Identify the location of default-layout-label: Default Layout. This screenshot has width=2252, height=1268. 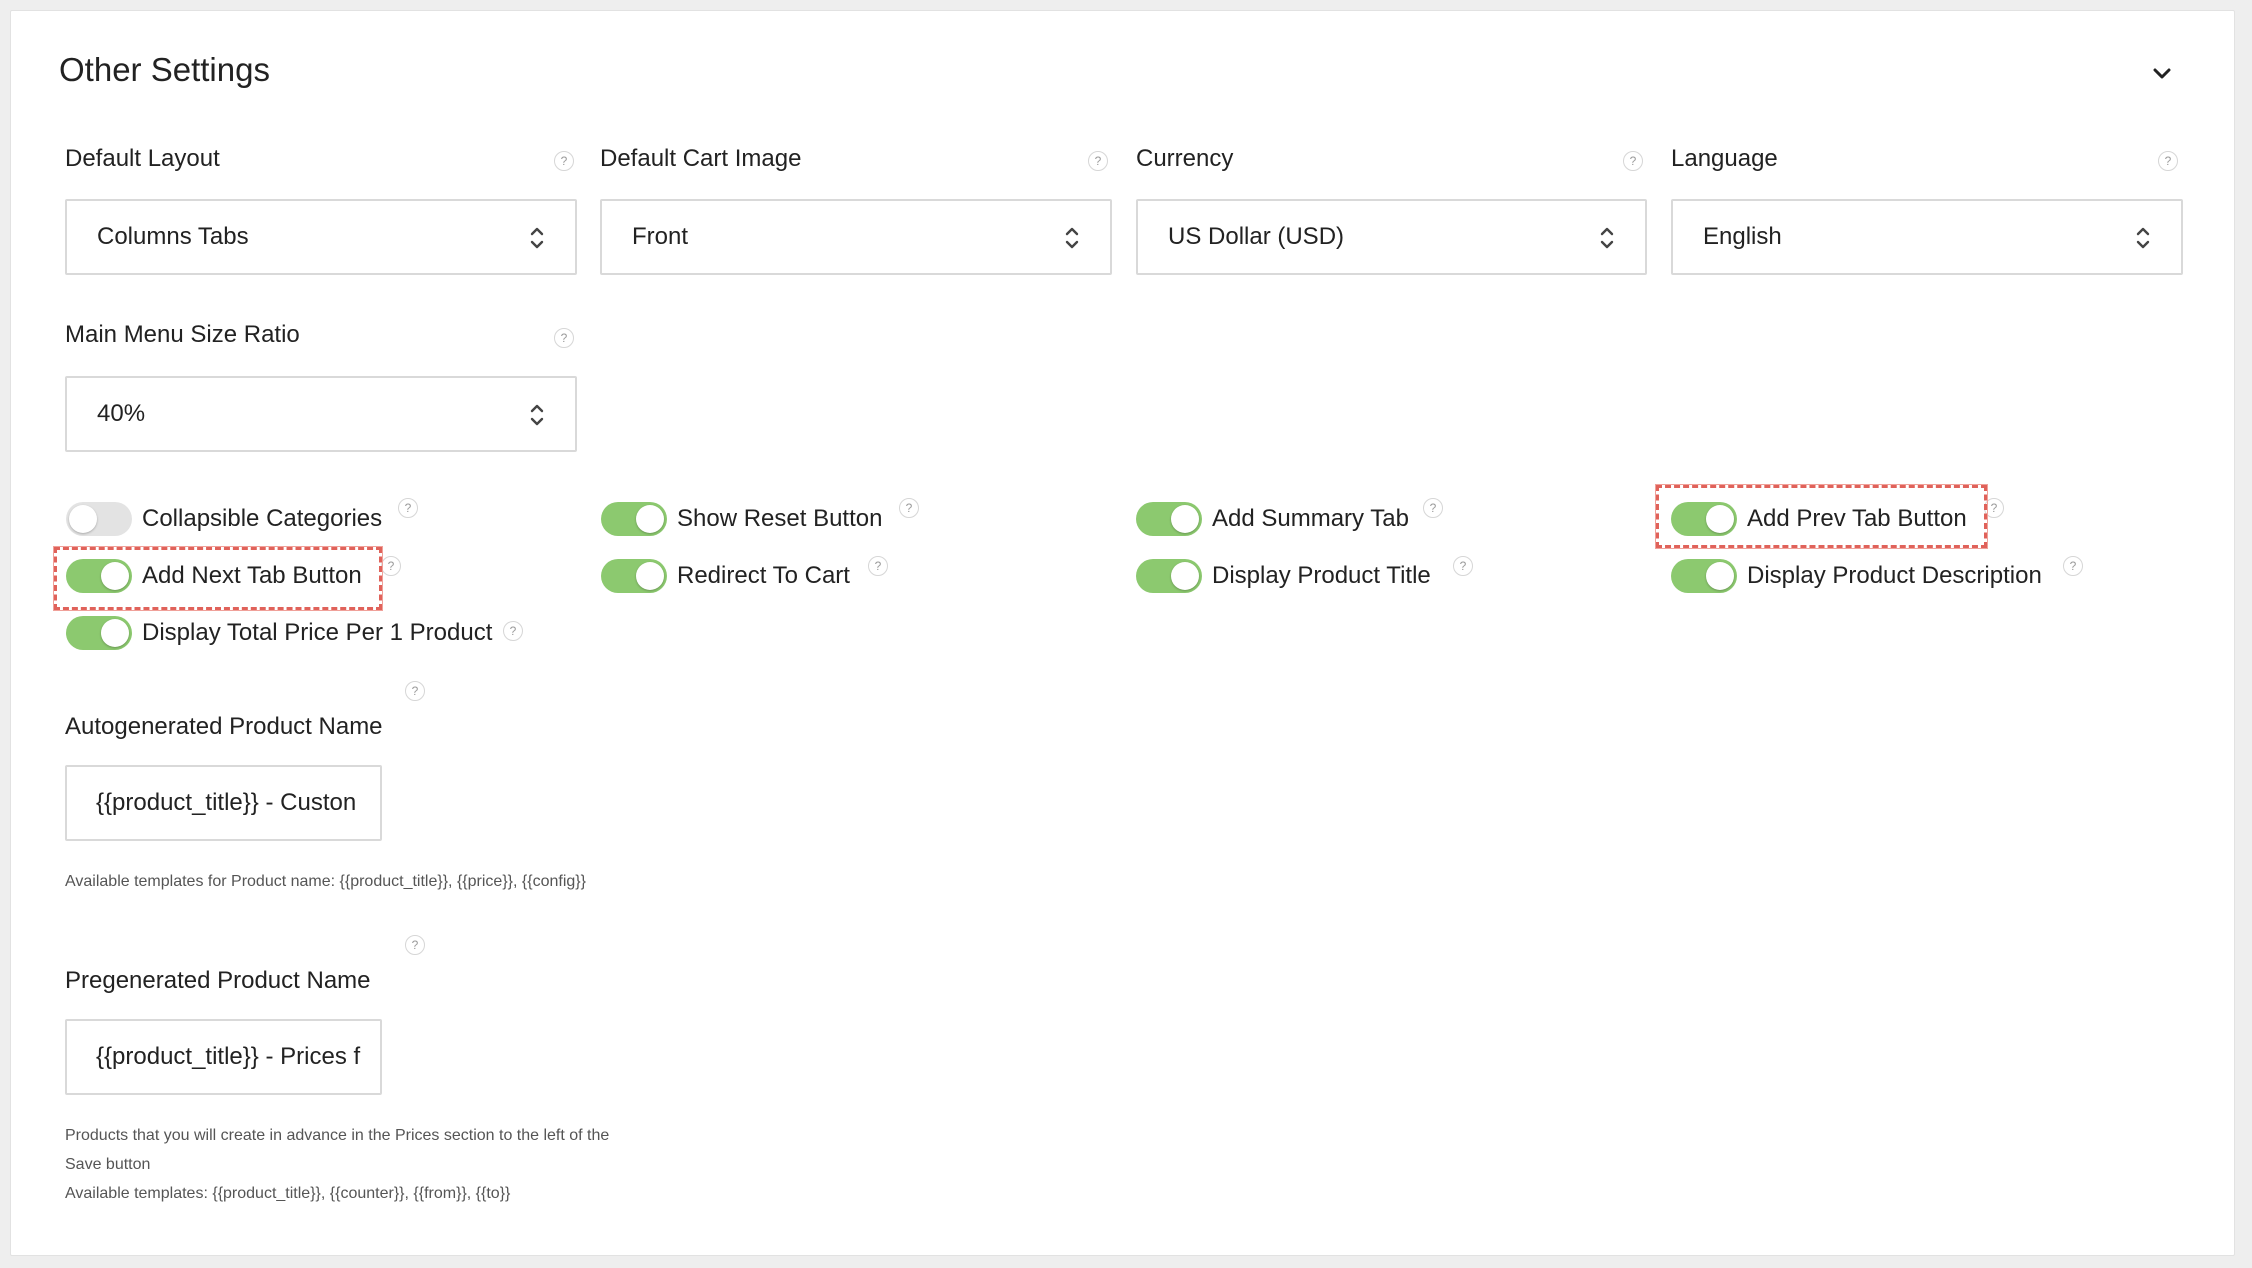
(142, 158).